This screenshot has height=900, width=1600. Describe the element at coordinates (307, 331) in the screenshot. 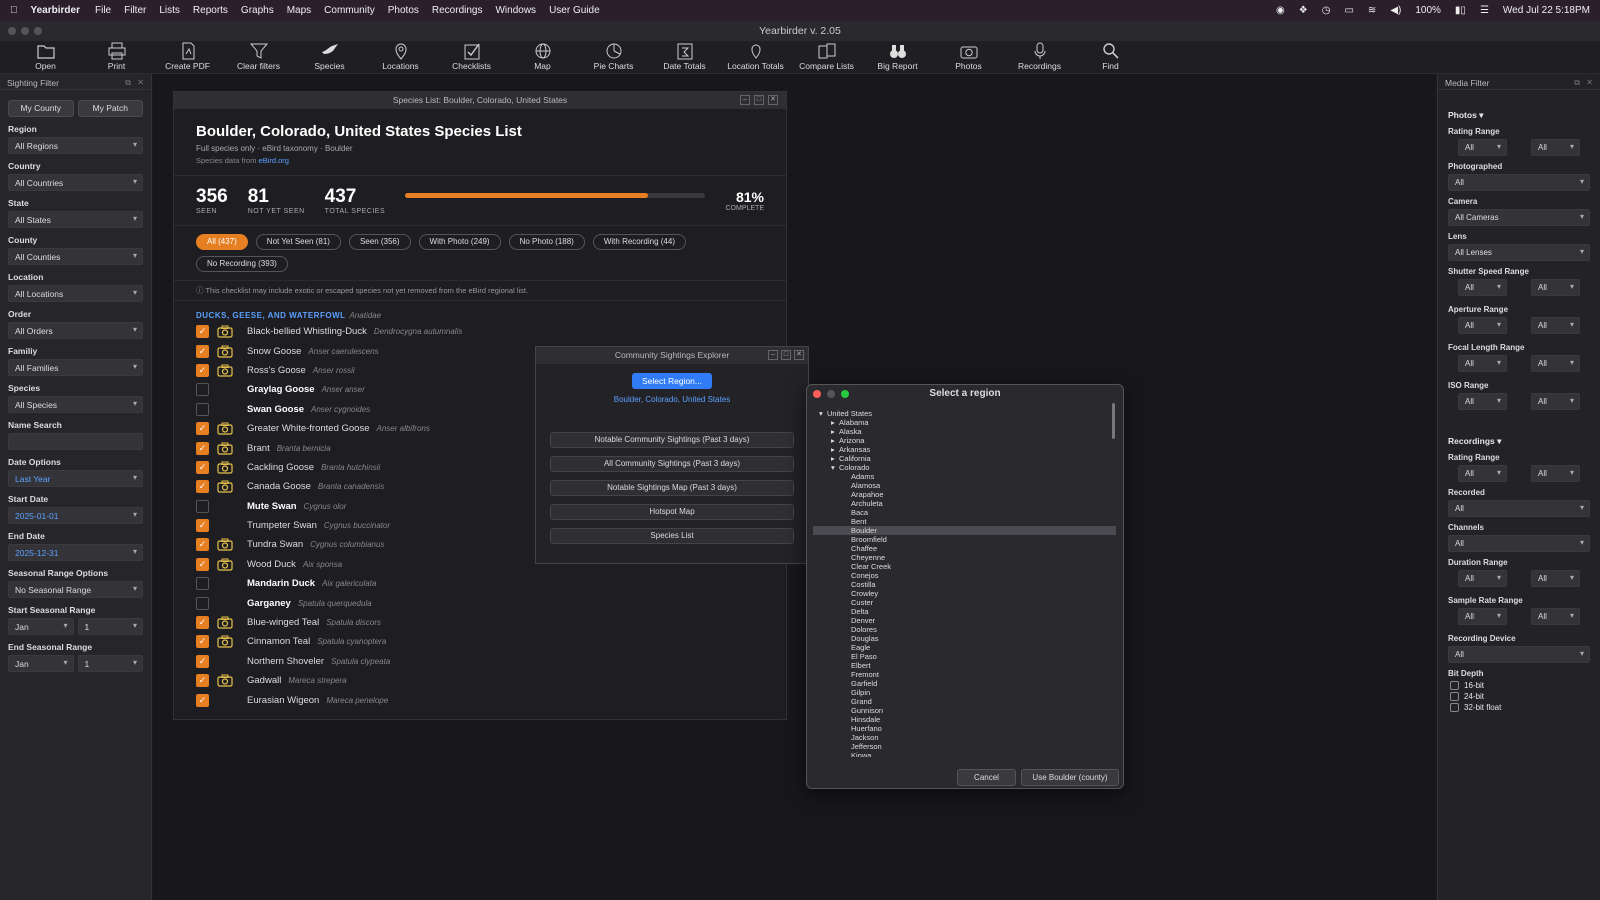

I see `species-name: Black-bellied Whistling-Duck` at that location.